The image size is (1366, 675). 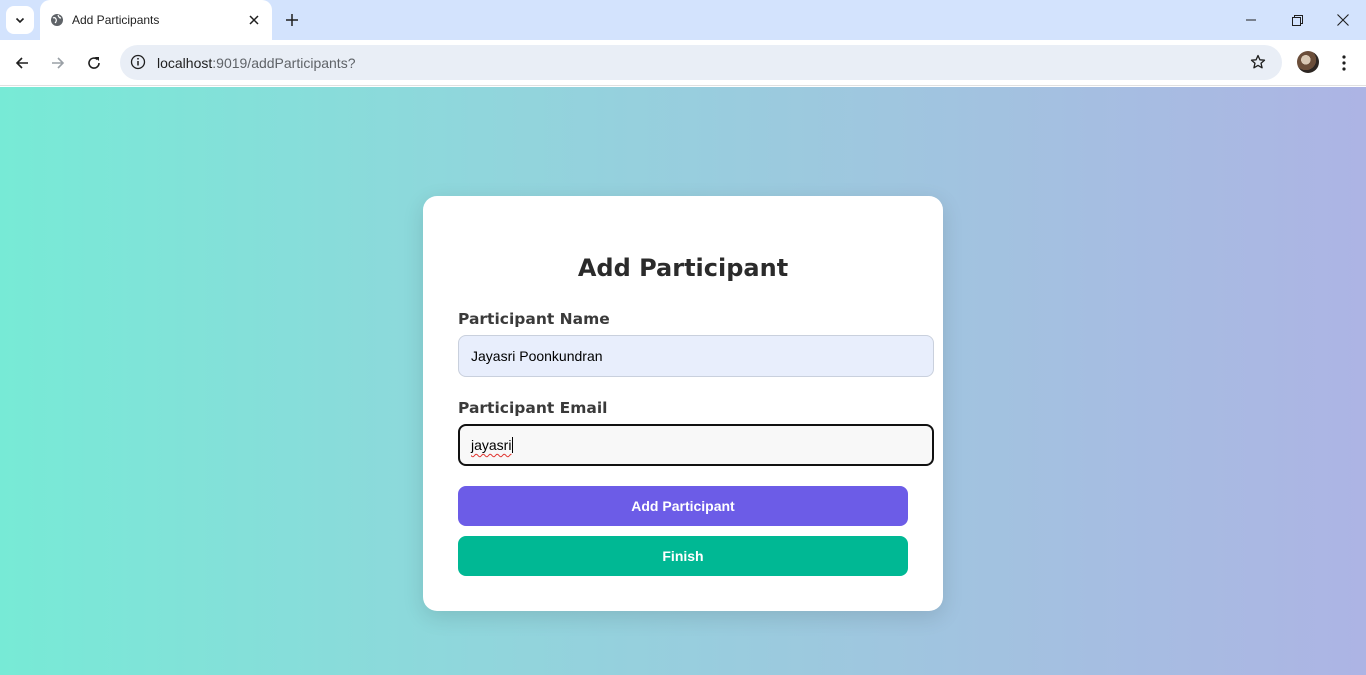 I want to click on browser-toolbar: localhost:9019/addParticipants?, so click(x=683, y=63).